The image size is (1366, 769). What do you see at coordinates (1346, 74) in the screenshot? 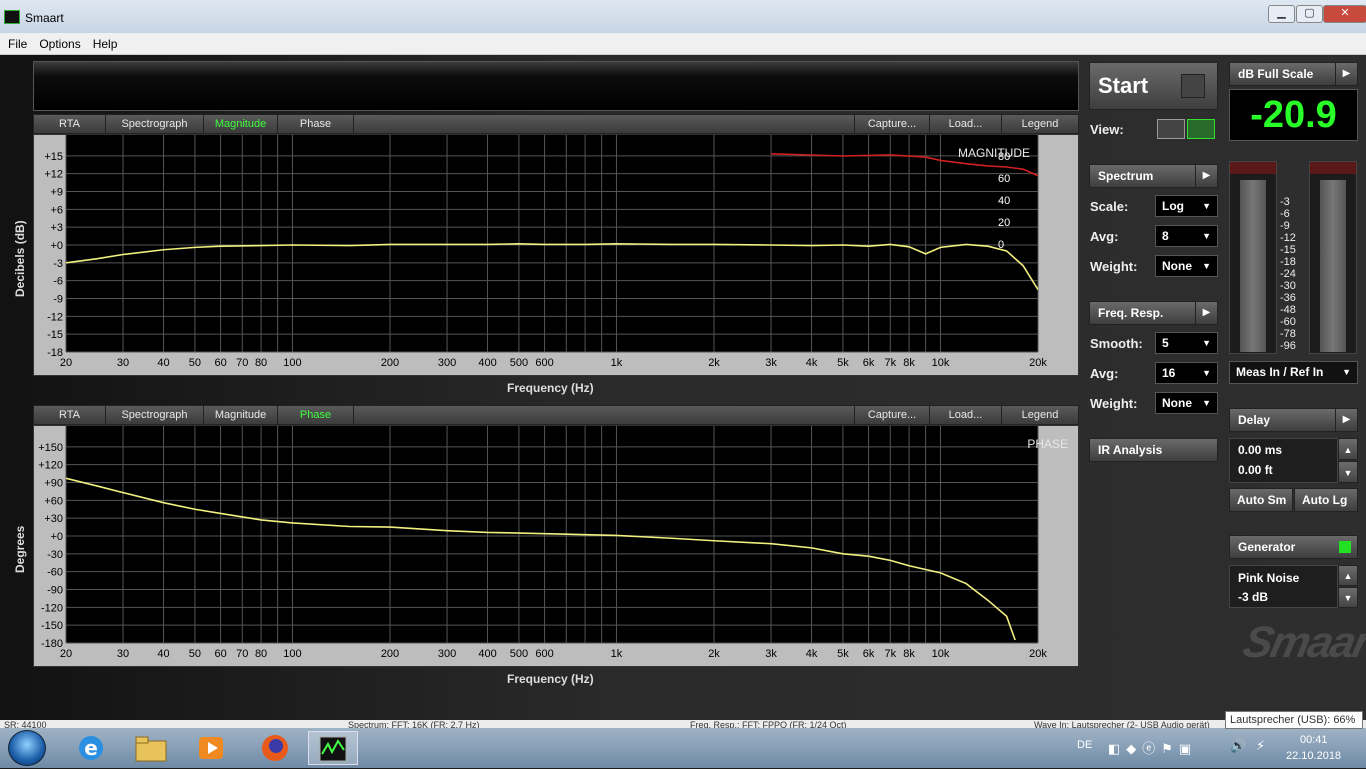
I see `dbfs-arrow-icon: ▶` at bounding box center [1346, 74].